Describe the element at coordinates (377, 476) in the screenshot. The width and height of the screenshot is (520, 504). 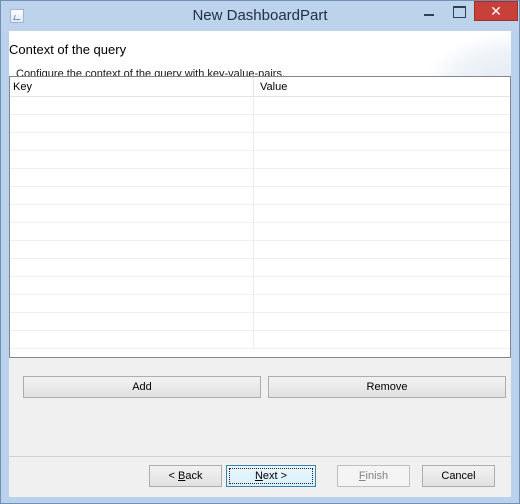
I see `finish-rest: inish` at that location.